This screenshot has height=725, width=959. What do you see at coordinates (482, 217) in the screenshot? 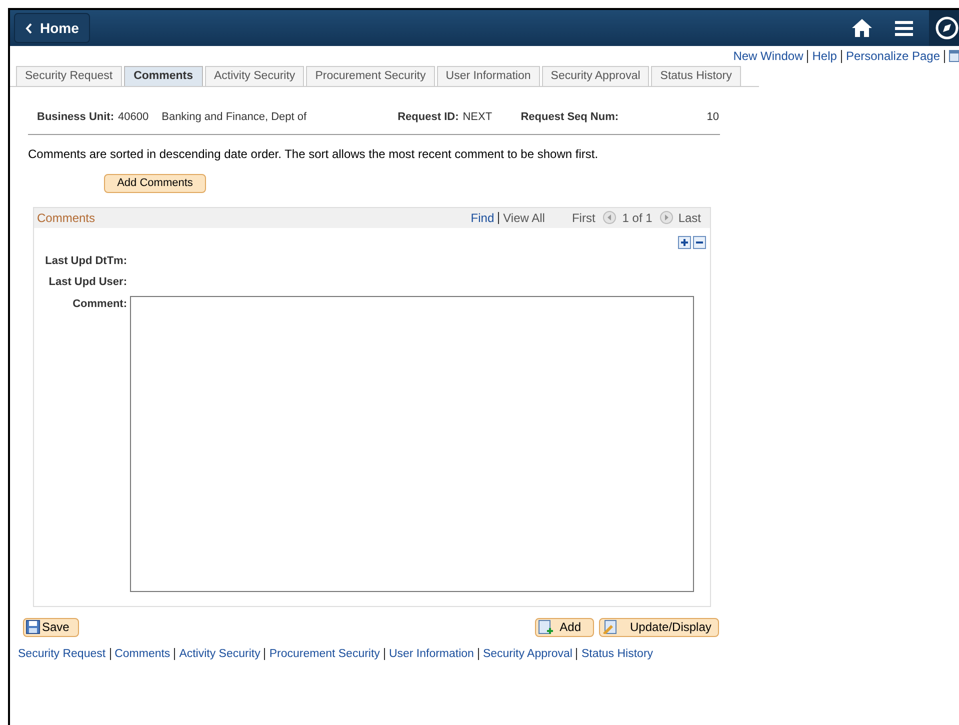
I see `find-link: Find` at bounding box center [482, 217].